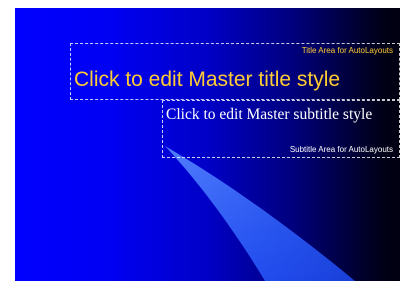  Describe the element at coordinates (207, 79) in the screenshot. I see `master-title-text: Click to edit Master title style` at that location.